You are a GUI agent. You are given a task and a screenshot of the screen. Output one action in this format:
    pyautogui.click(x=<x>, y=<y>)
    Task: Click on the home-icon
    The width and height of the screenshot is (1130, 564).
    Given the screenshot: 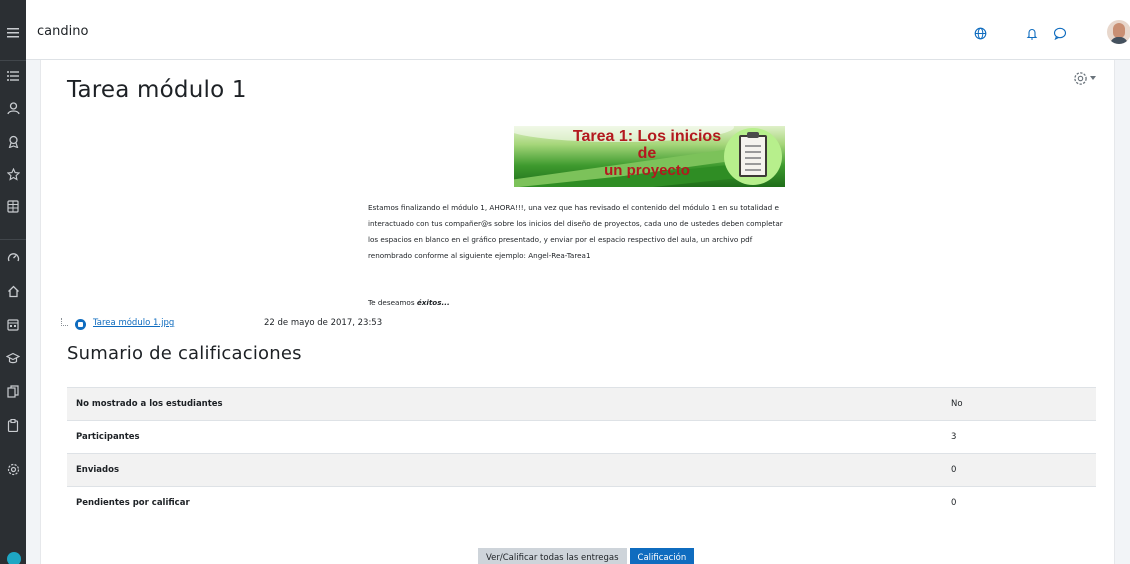 What is the action you would take?
    pyautogui.click(x=13, y=291)
    